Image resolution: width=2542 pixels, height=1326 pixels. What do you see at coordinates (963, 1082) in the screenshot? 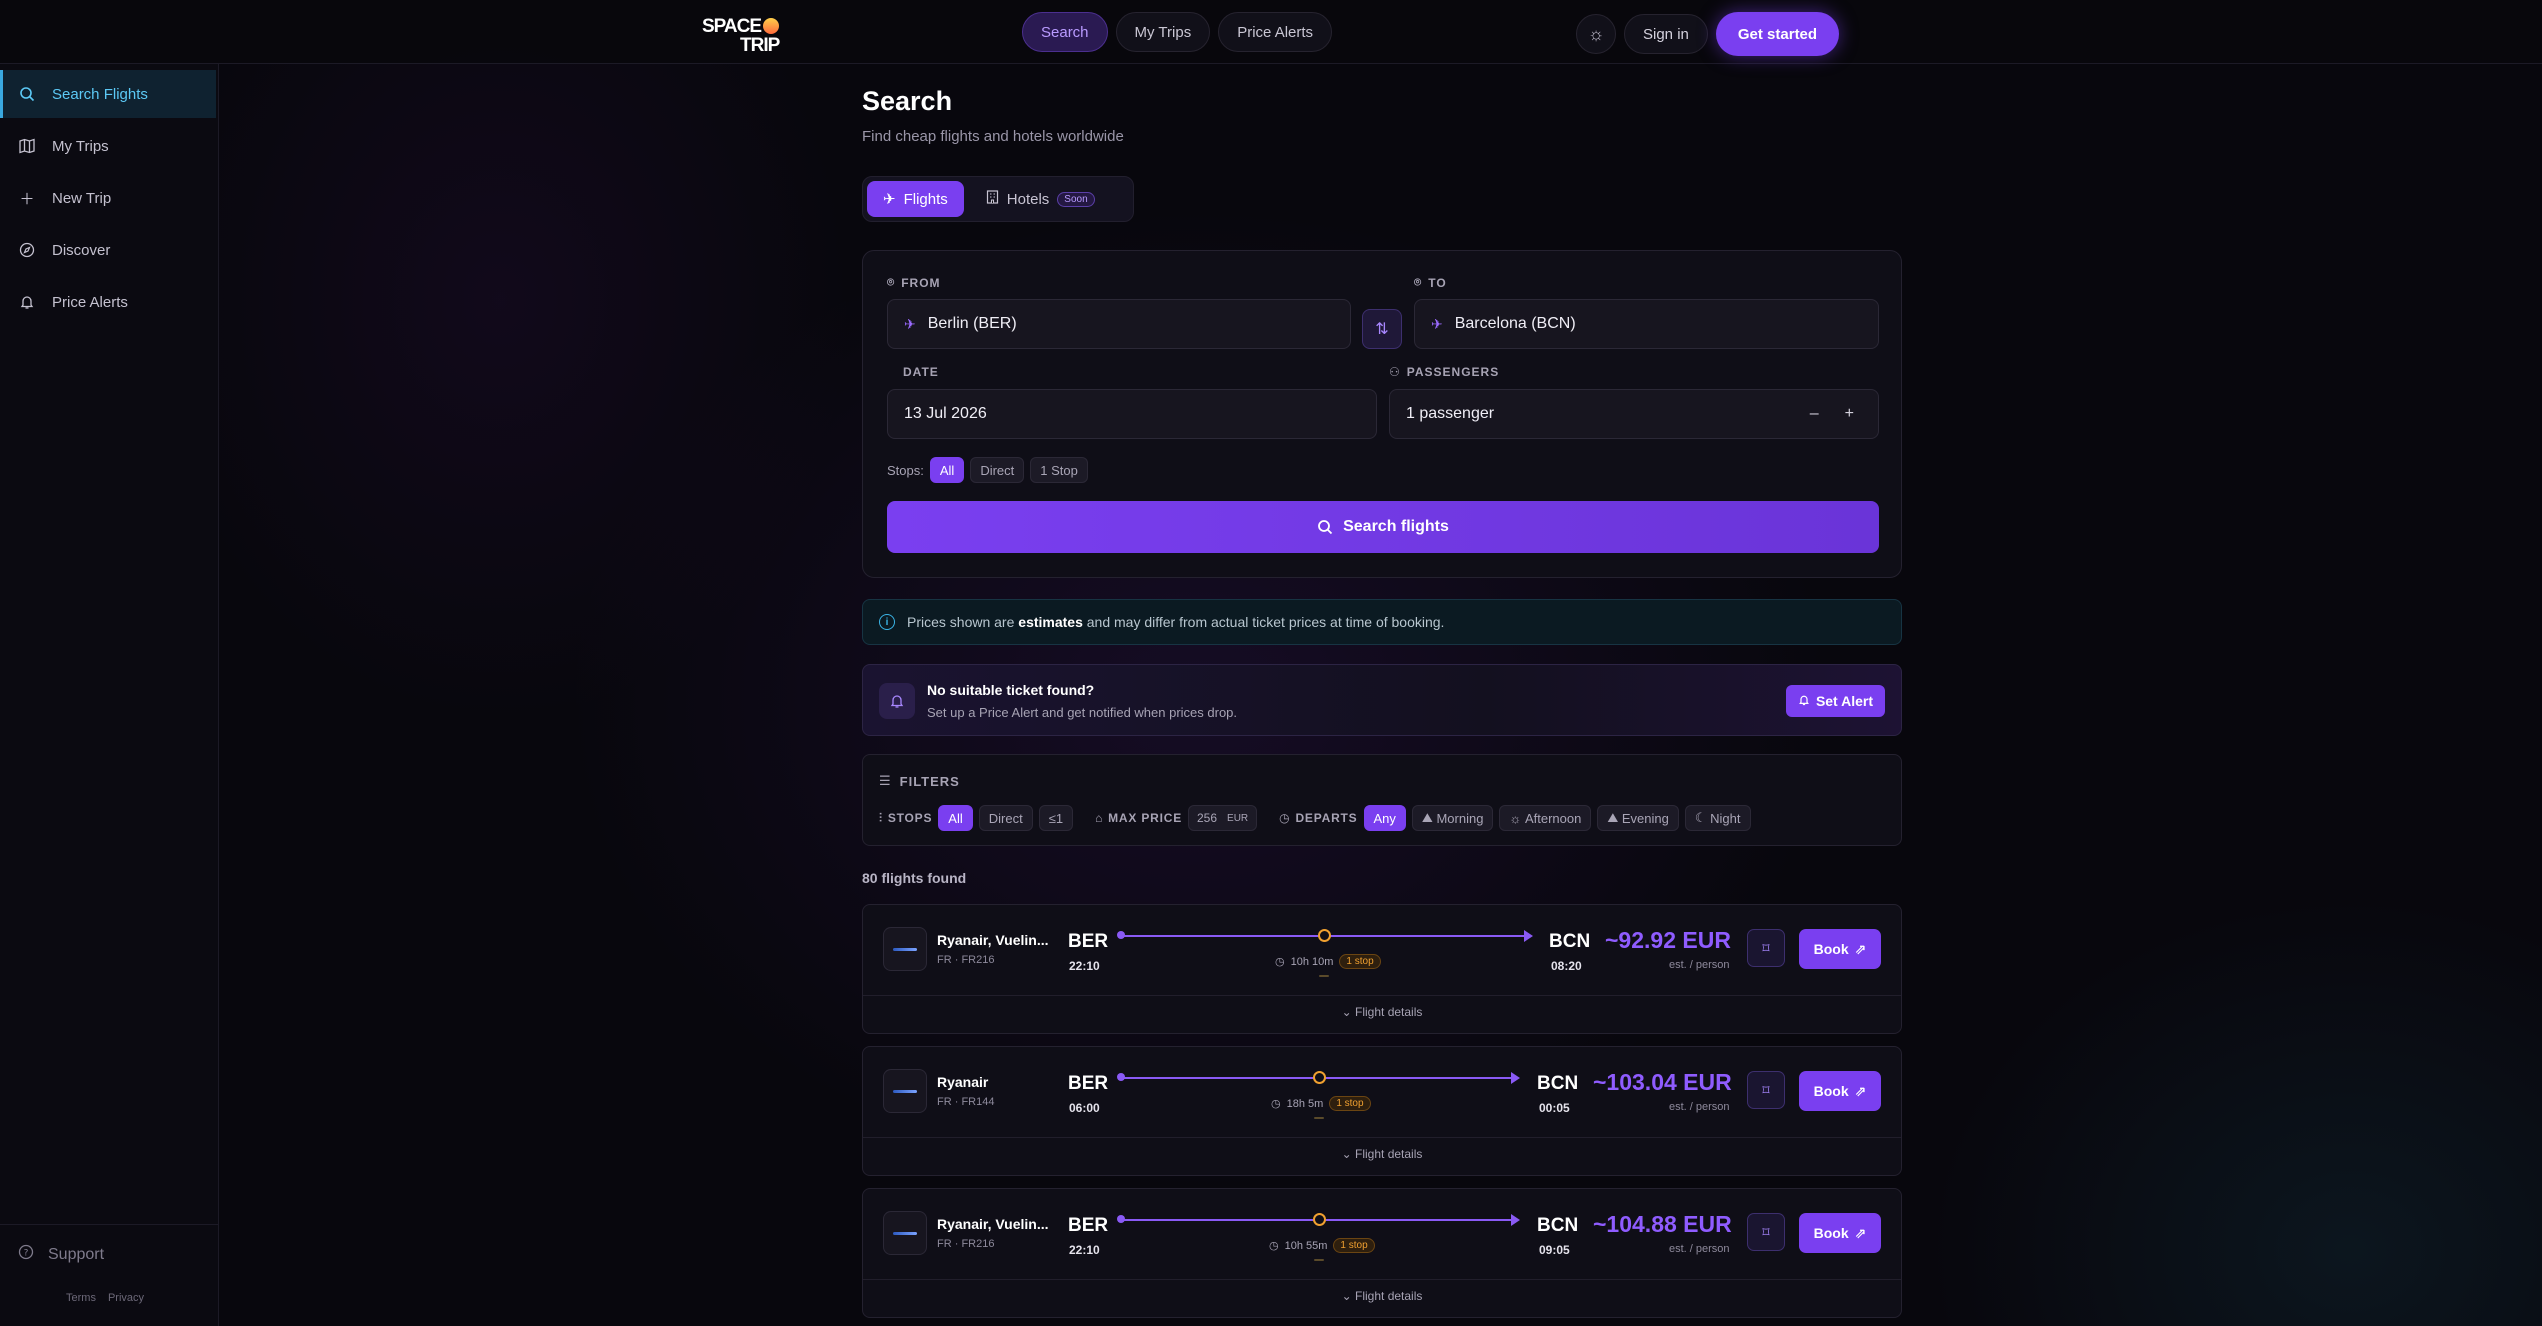
I see `airline-name: Ryanair` at bounding box center [963, 1082].